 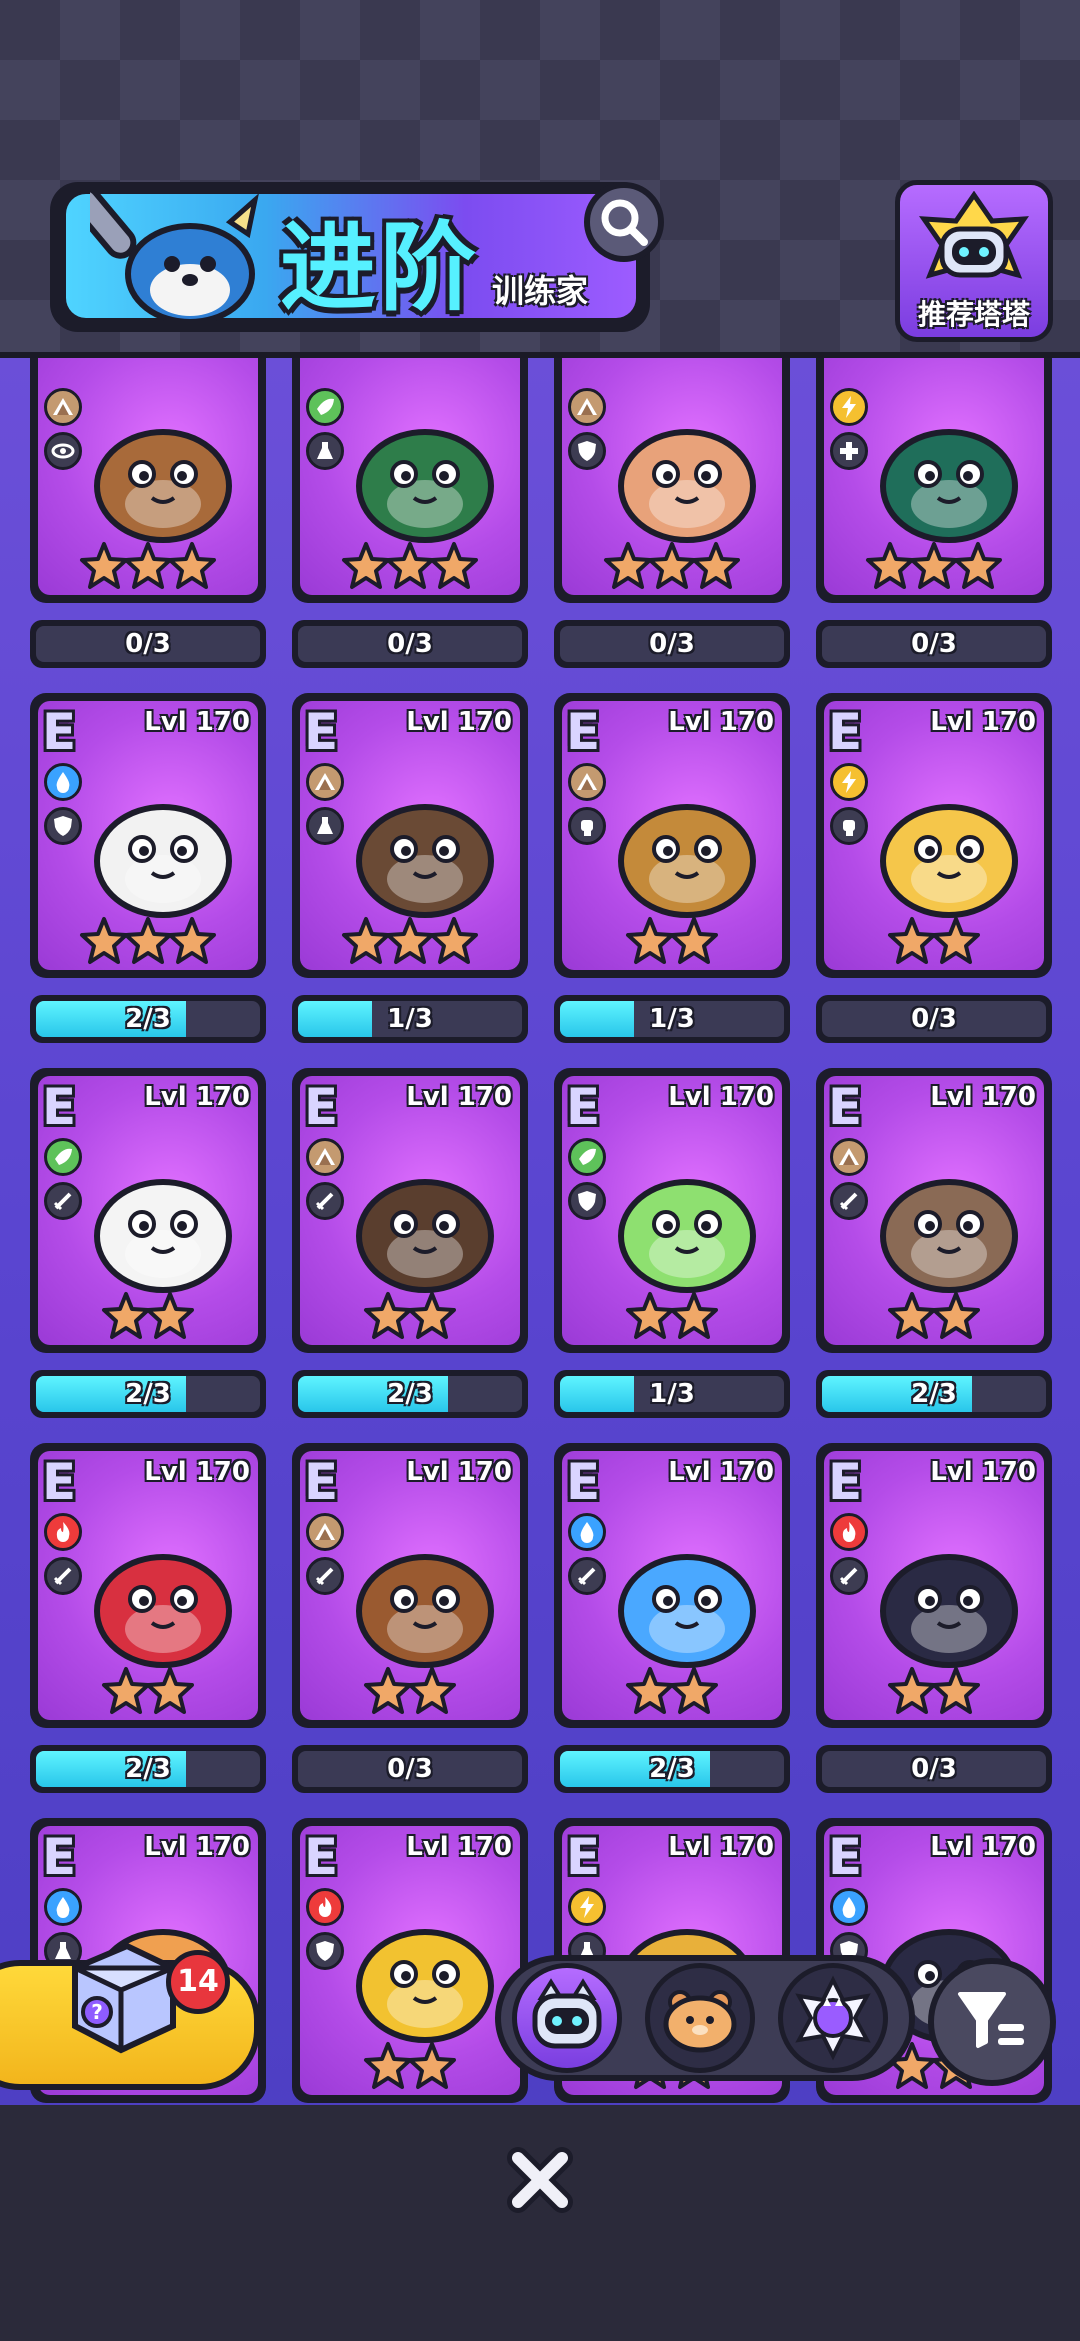 I want to click on sort-filter-button, so click(x=992, y=2022).